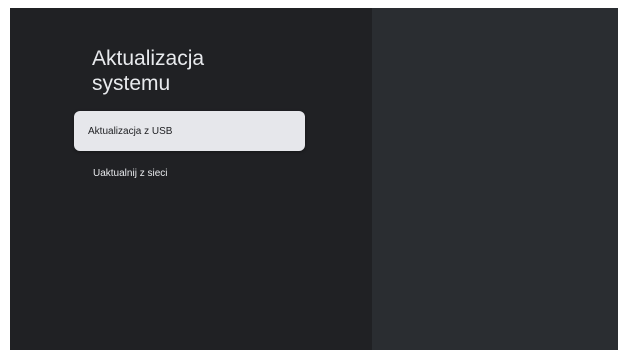 This screenshot has height=352, width=618. What do you see at coordinates (130, 173) in the screenshot?
I see `menu-item-label: Uaktualnij z sieci` at bounding box center [130, 173].